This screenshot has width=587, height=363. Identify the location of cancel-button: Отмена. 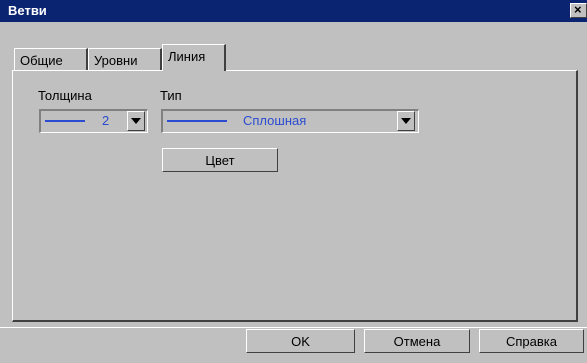
(417, 341).